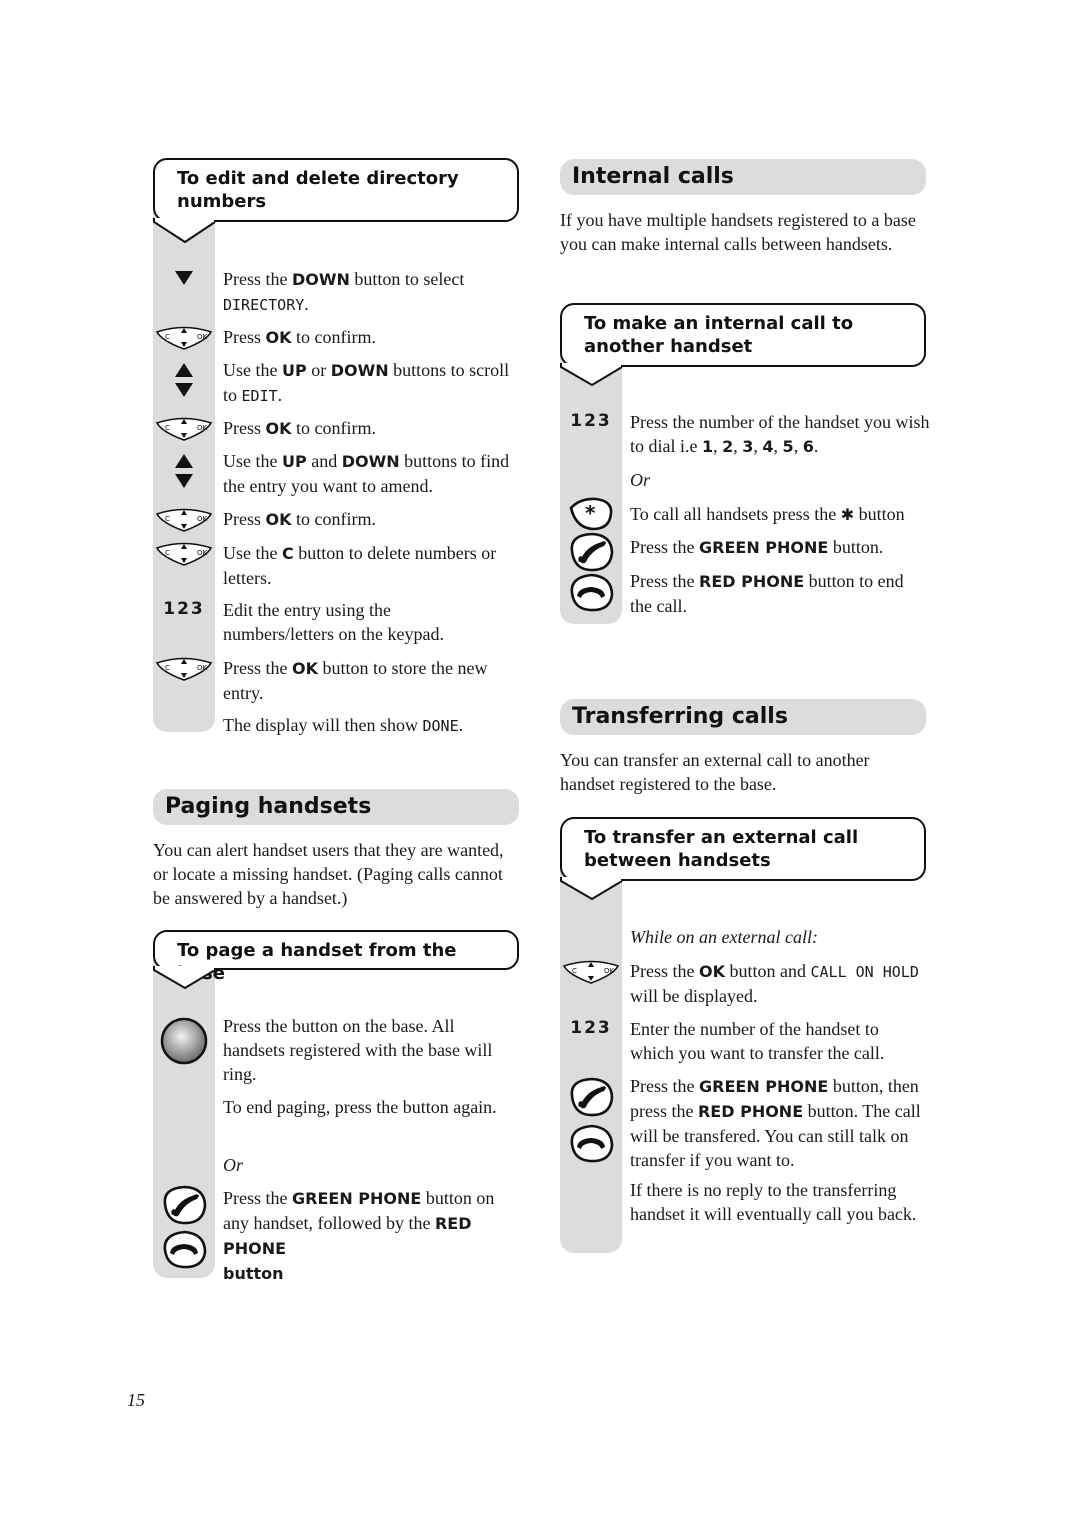 The image size is (1080, 1528). What do you see at coordinates (440, 726) in the screenshot?
I see `lcd-text-done: DONE` at bounding box center [440, 726].